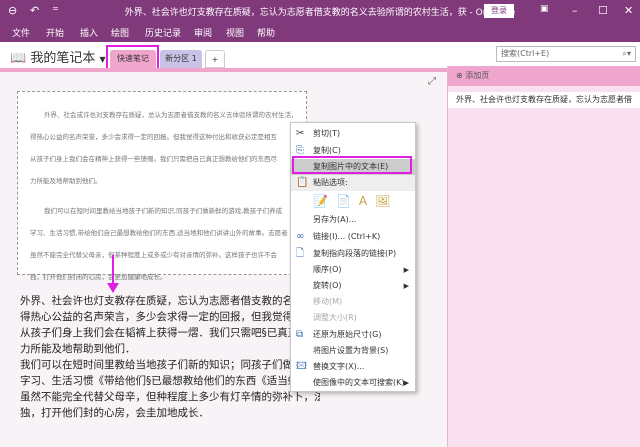  I want to click on menu-bar: 文件 开始 插入 绘图 历史记录 审阅 视图 帮助, so click(320, 32).